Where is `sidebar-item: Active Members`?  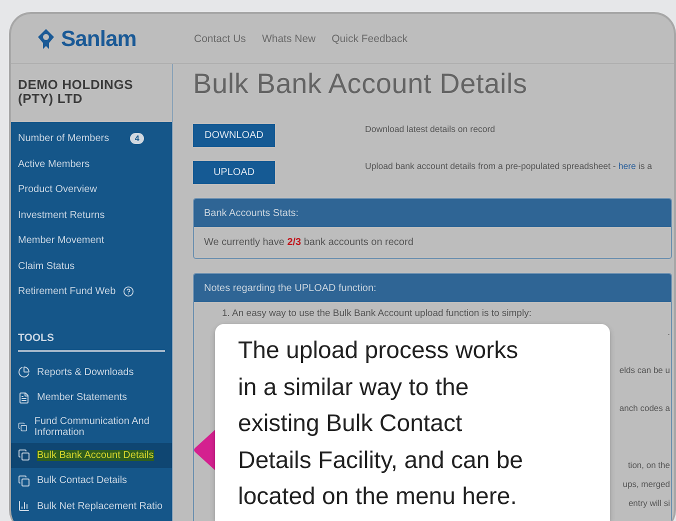
sidebar-item: Active Members is located at coordinates (91, 164).